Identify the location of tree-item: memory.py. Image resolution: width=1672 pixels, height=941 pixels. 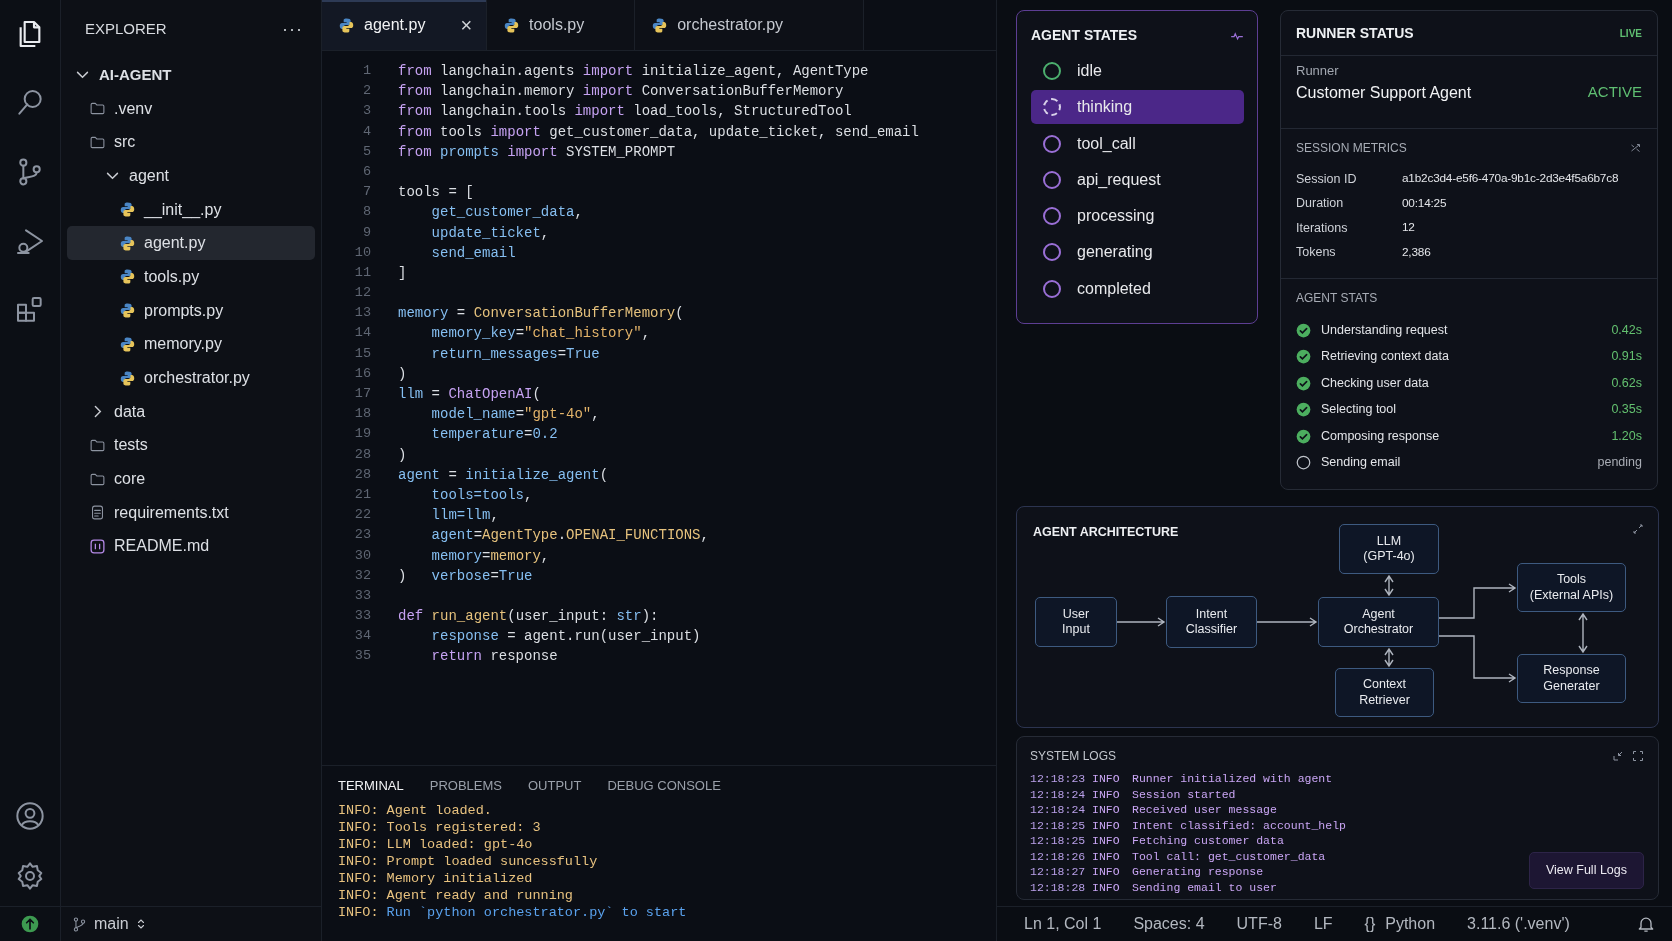
(191, 344).